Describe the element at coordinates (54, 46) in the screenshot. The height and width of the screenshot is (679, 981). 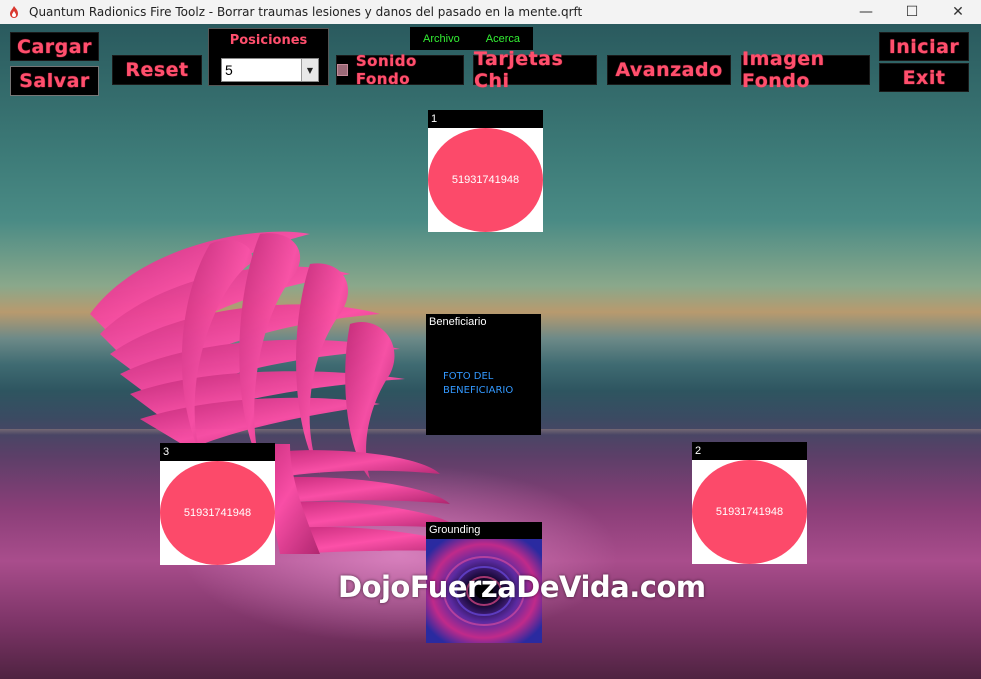
I see `cargar-button: Cargar` at that location.